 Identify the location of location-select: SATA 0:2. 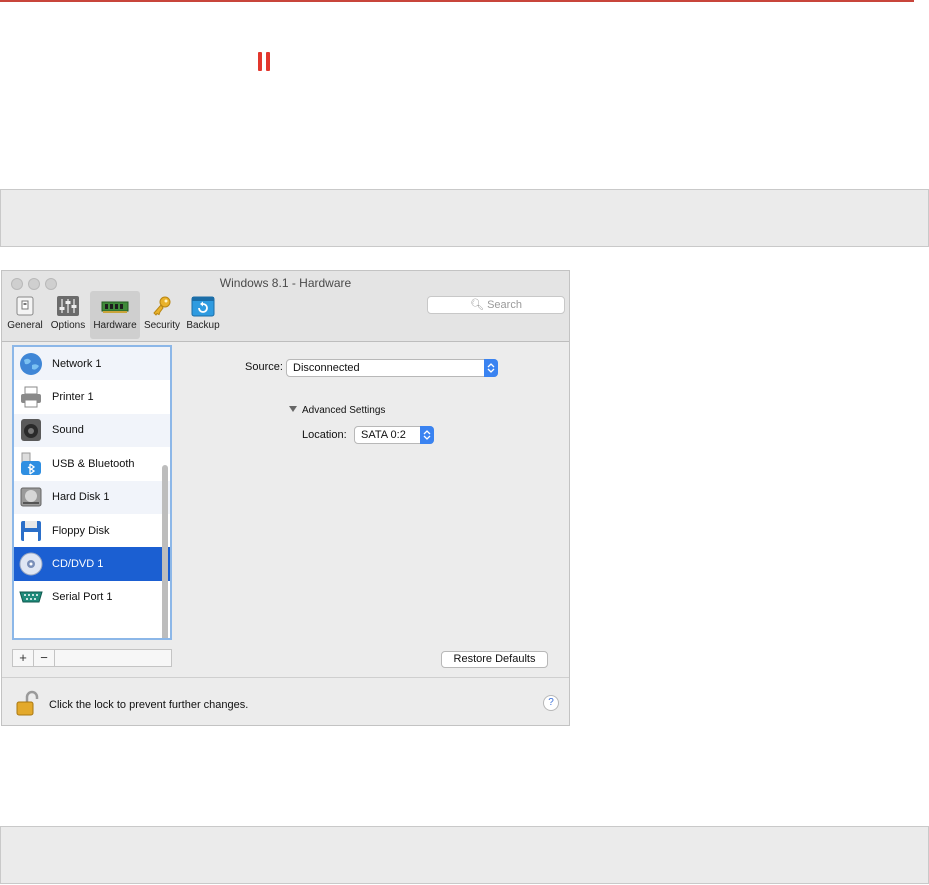
(394, 435).